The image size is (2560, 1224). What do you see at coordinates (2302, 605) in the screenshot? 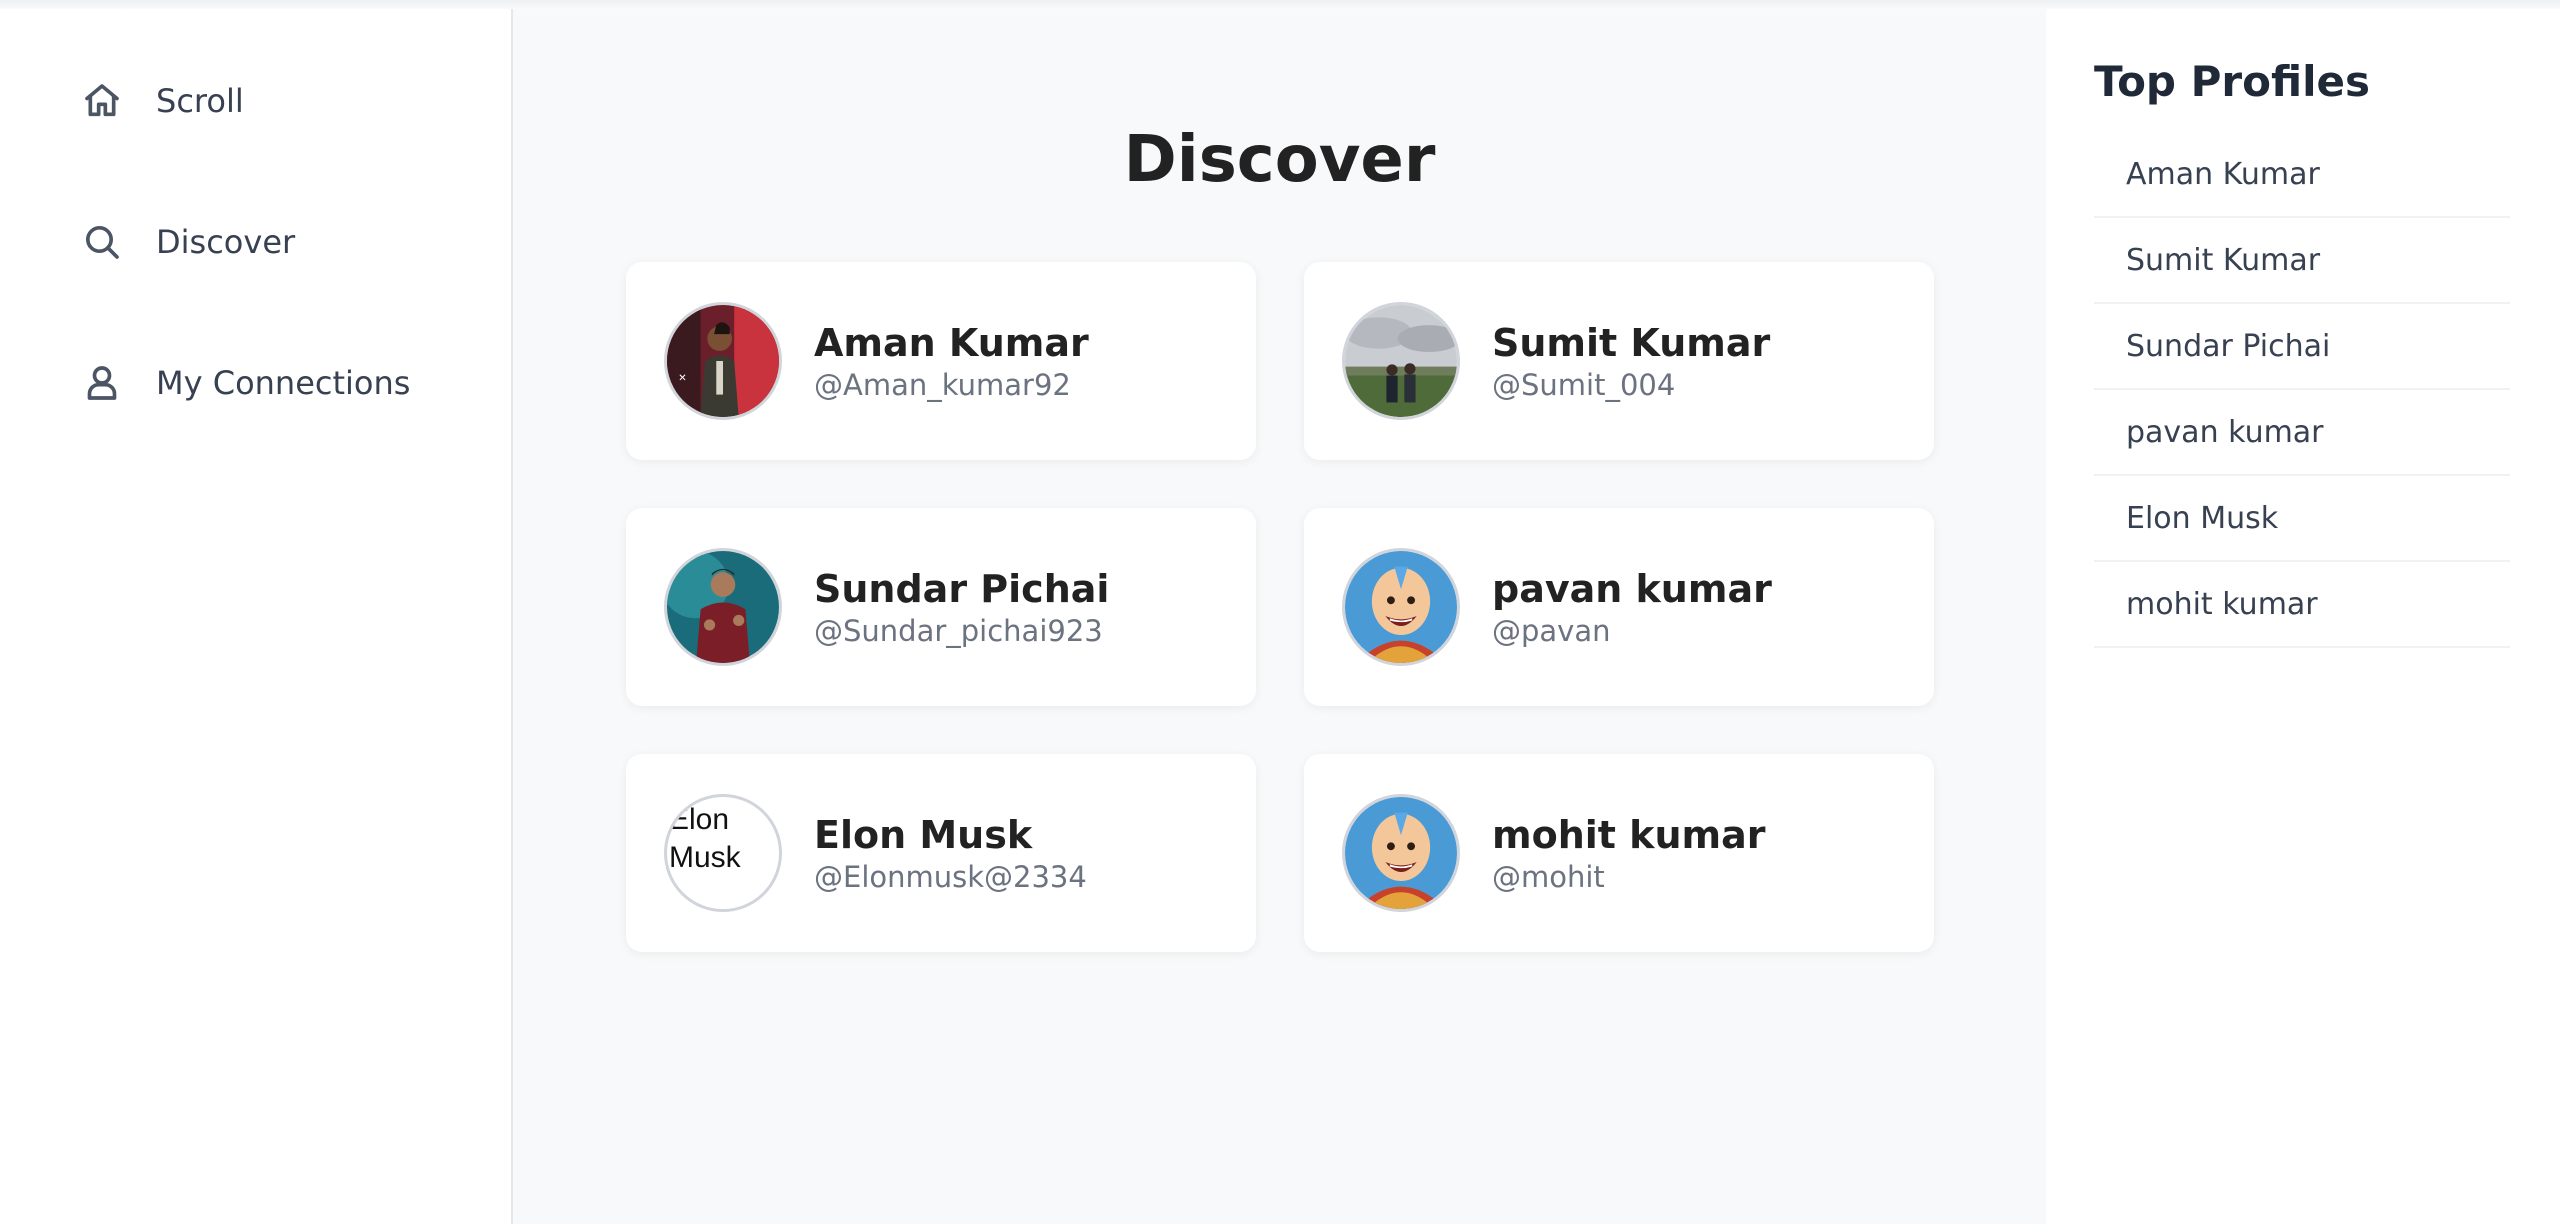
I see `top-profile-item: mohit kumar` at bounding box center [2302, 605].